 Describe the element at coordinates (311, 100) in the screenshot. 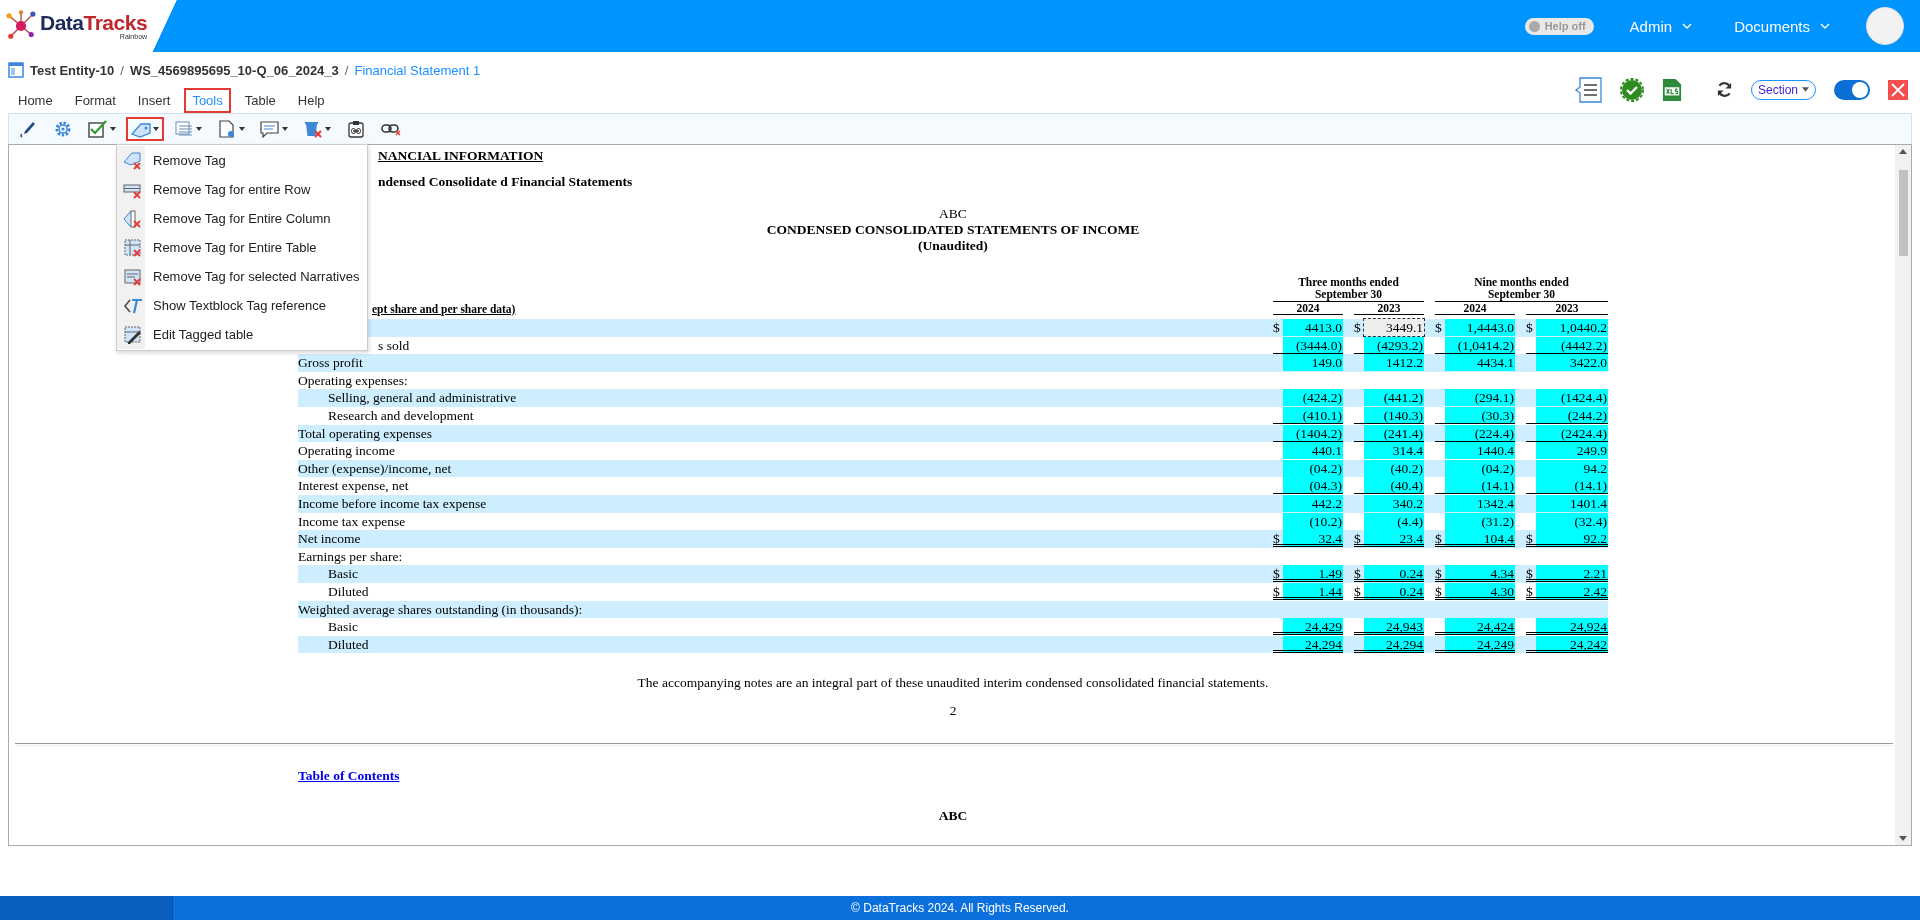

I see `ribbon-tab: Help` at that location.